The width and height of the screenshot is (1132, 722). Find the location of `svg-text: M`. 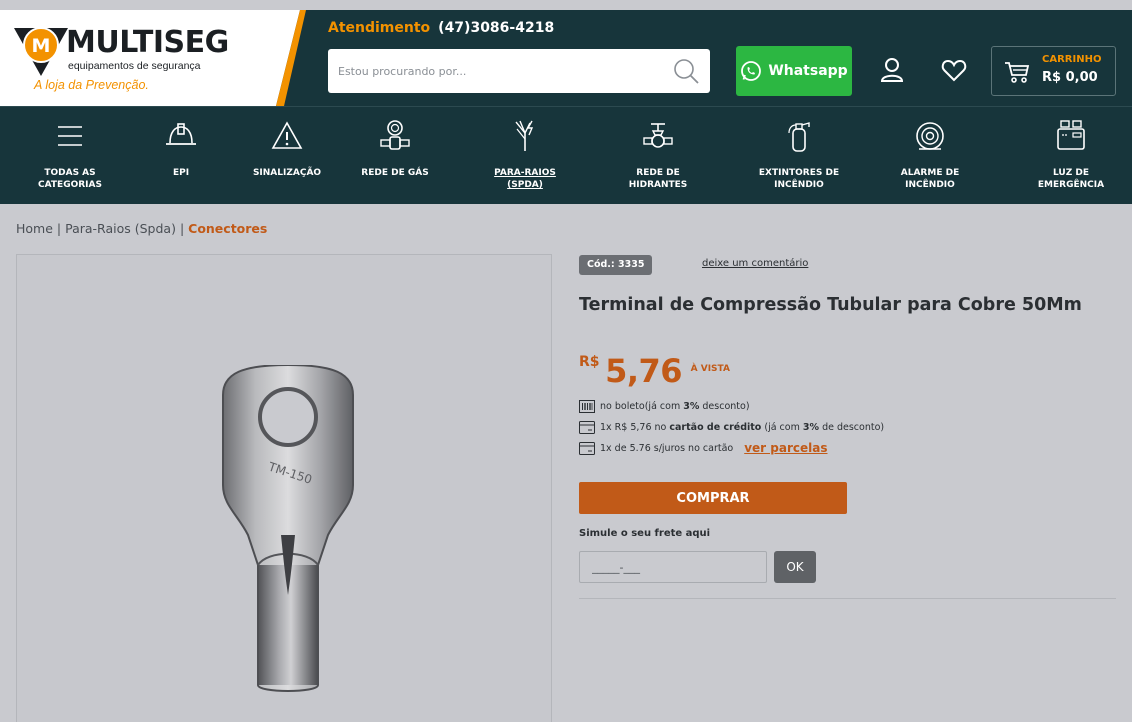

svg-text: M is located at coordinates (41, 46).